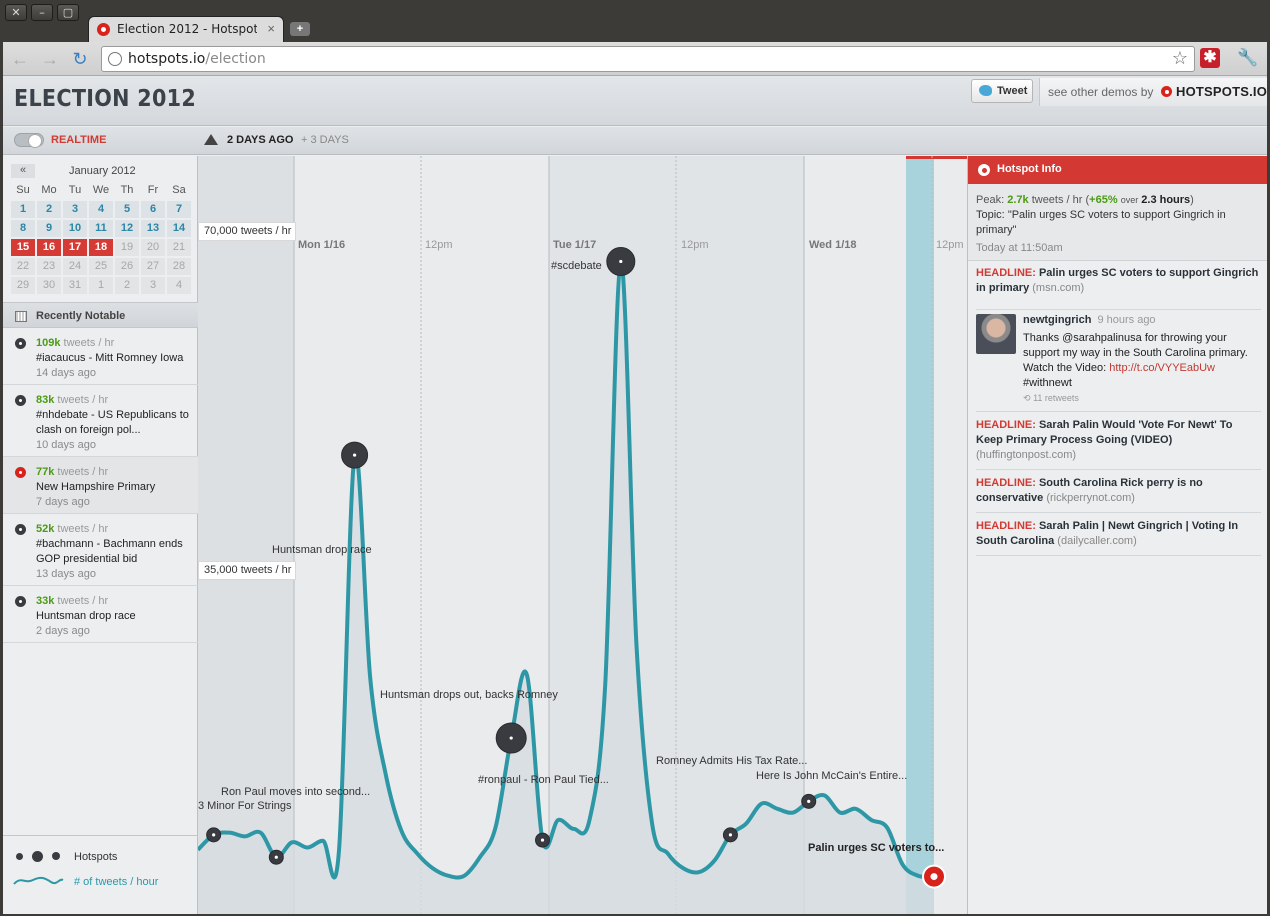 The height and width of the screenshot is (916, 1270). What do you see at coordinates (260, 140) in the screenshot?
I see `range-label: 2 DAYS AGO` at bounding box center [260, 140].